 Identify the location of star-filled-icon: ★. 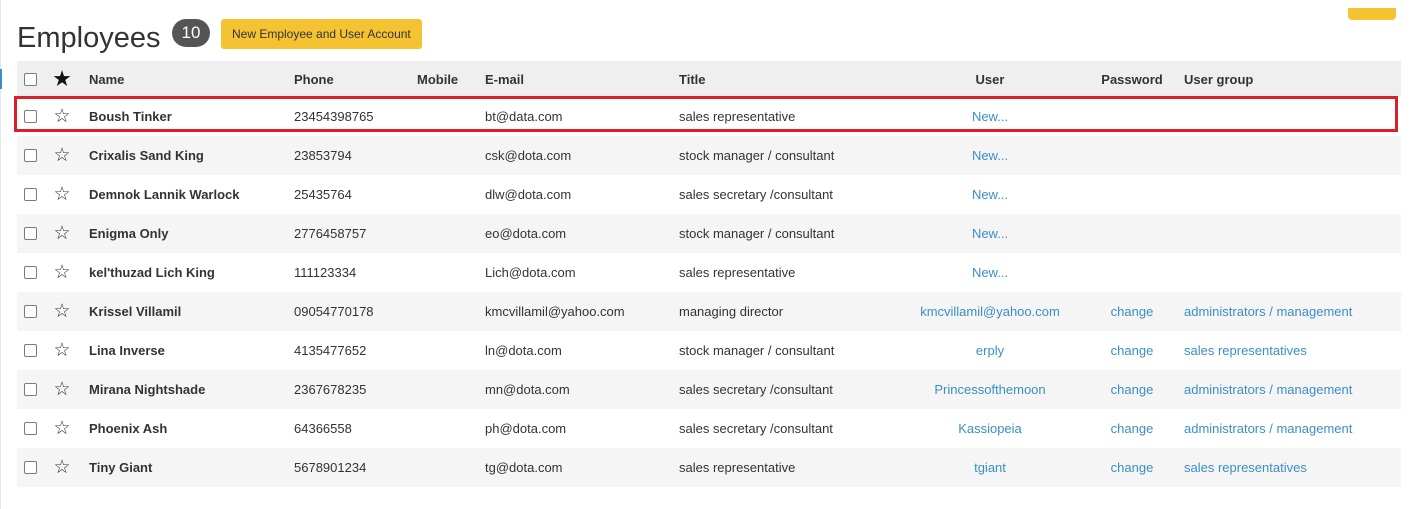
(61, 79).